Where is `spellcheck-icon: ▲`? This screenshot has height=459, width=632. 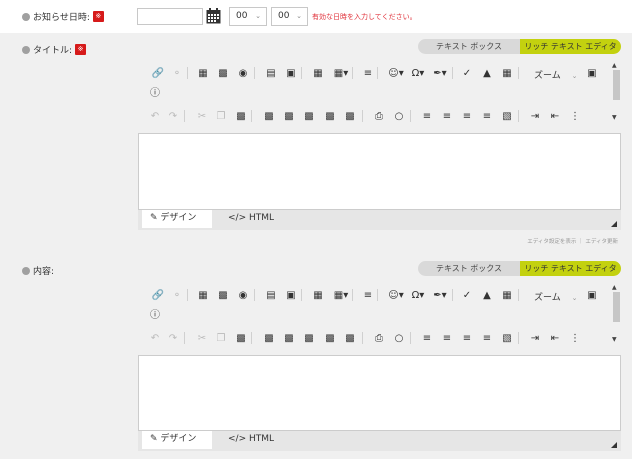 spellcheck-icon: ▲ is located at coordinates (487, 295).